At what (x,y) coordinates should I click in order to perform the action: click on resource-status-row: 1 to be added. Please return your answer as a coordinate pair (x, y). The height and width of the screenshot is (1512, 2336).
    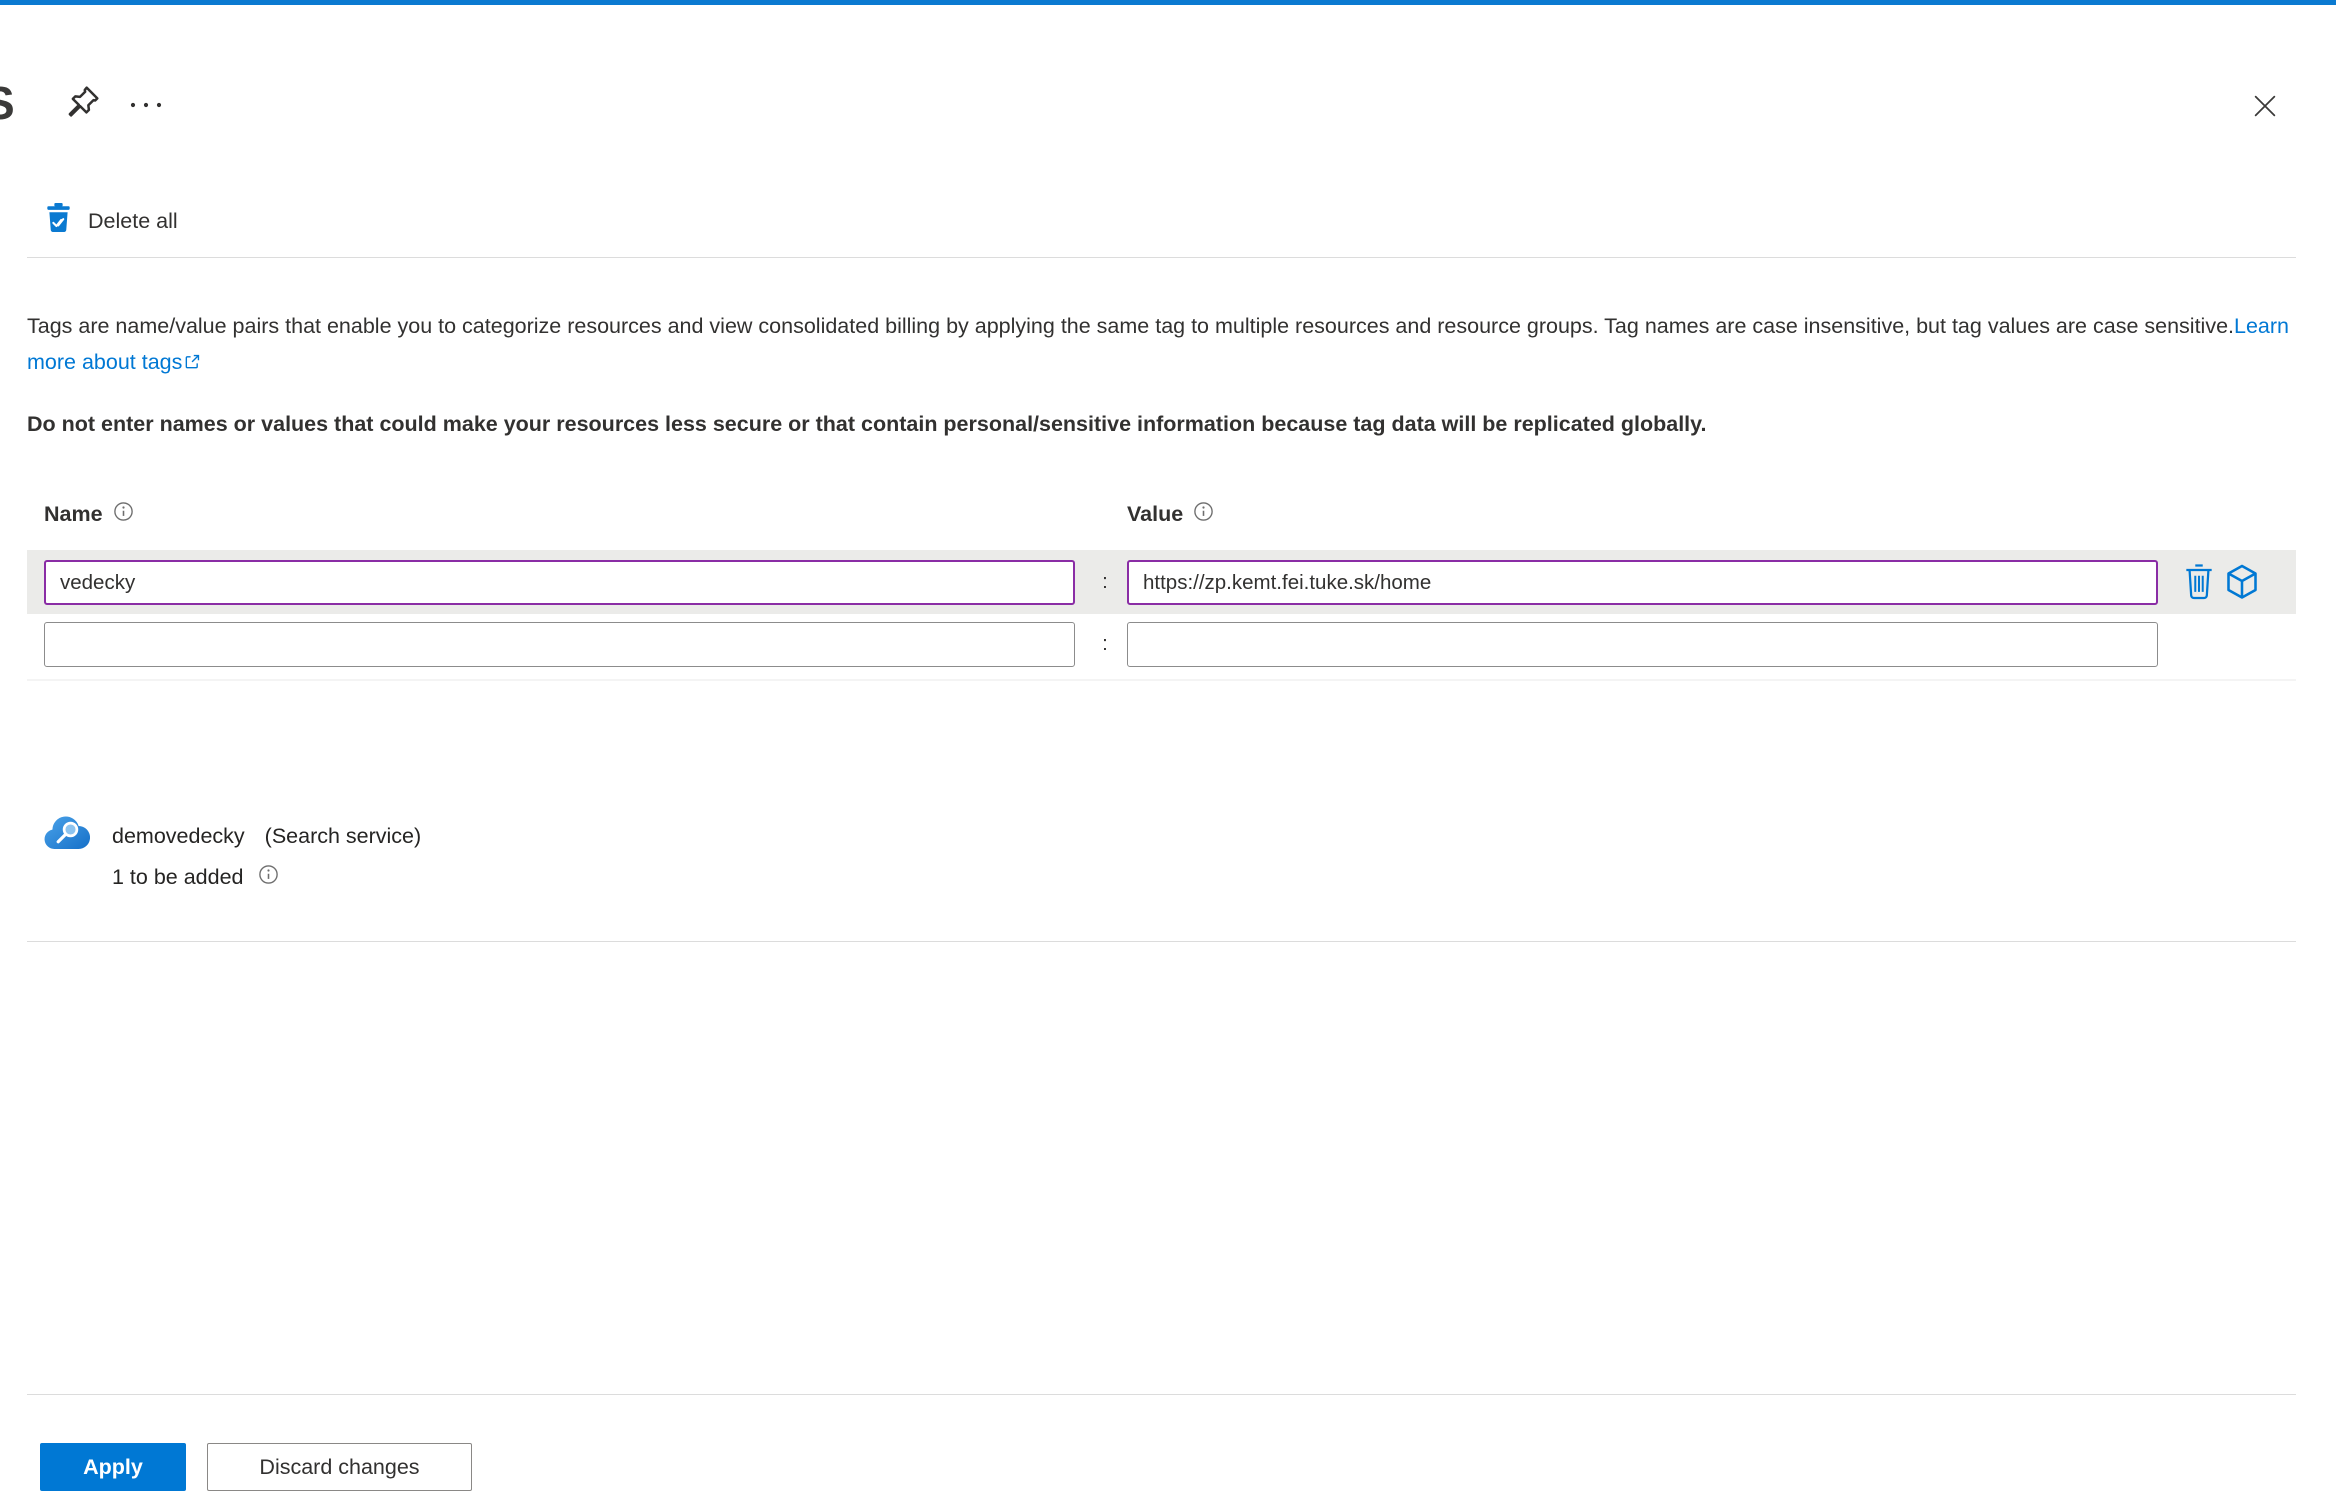
    Looking at the image, I should click on (195, 877).